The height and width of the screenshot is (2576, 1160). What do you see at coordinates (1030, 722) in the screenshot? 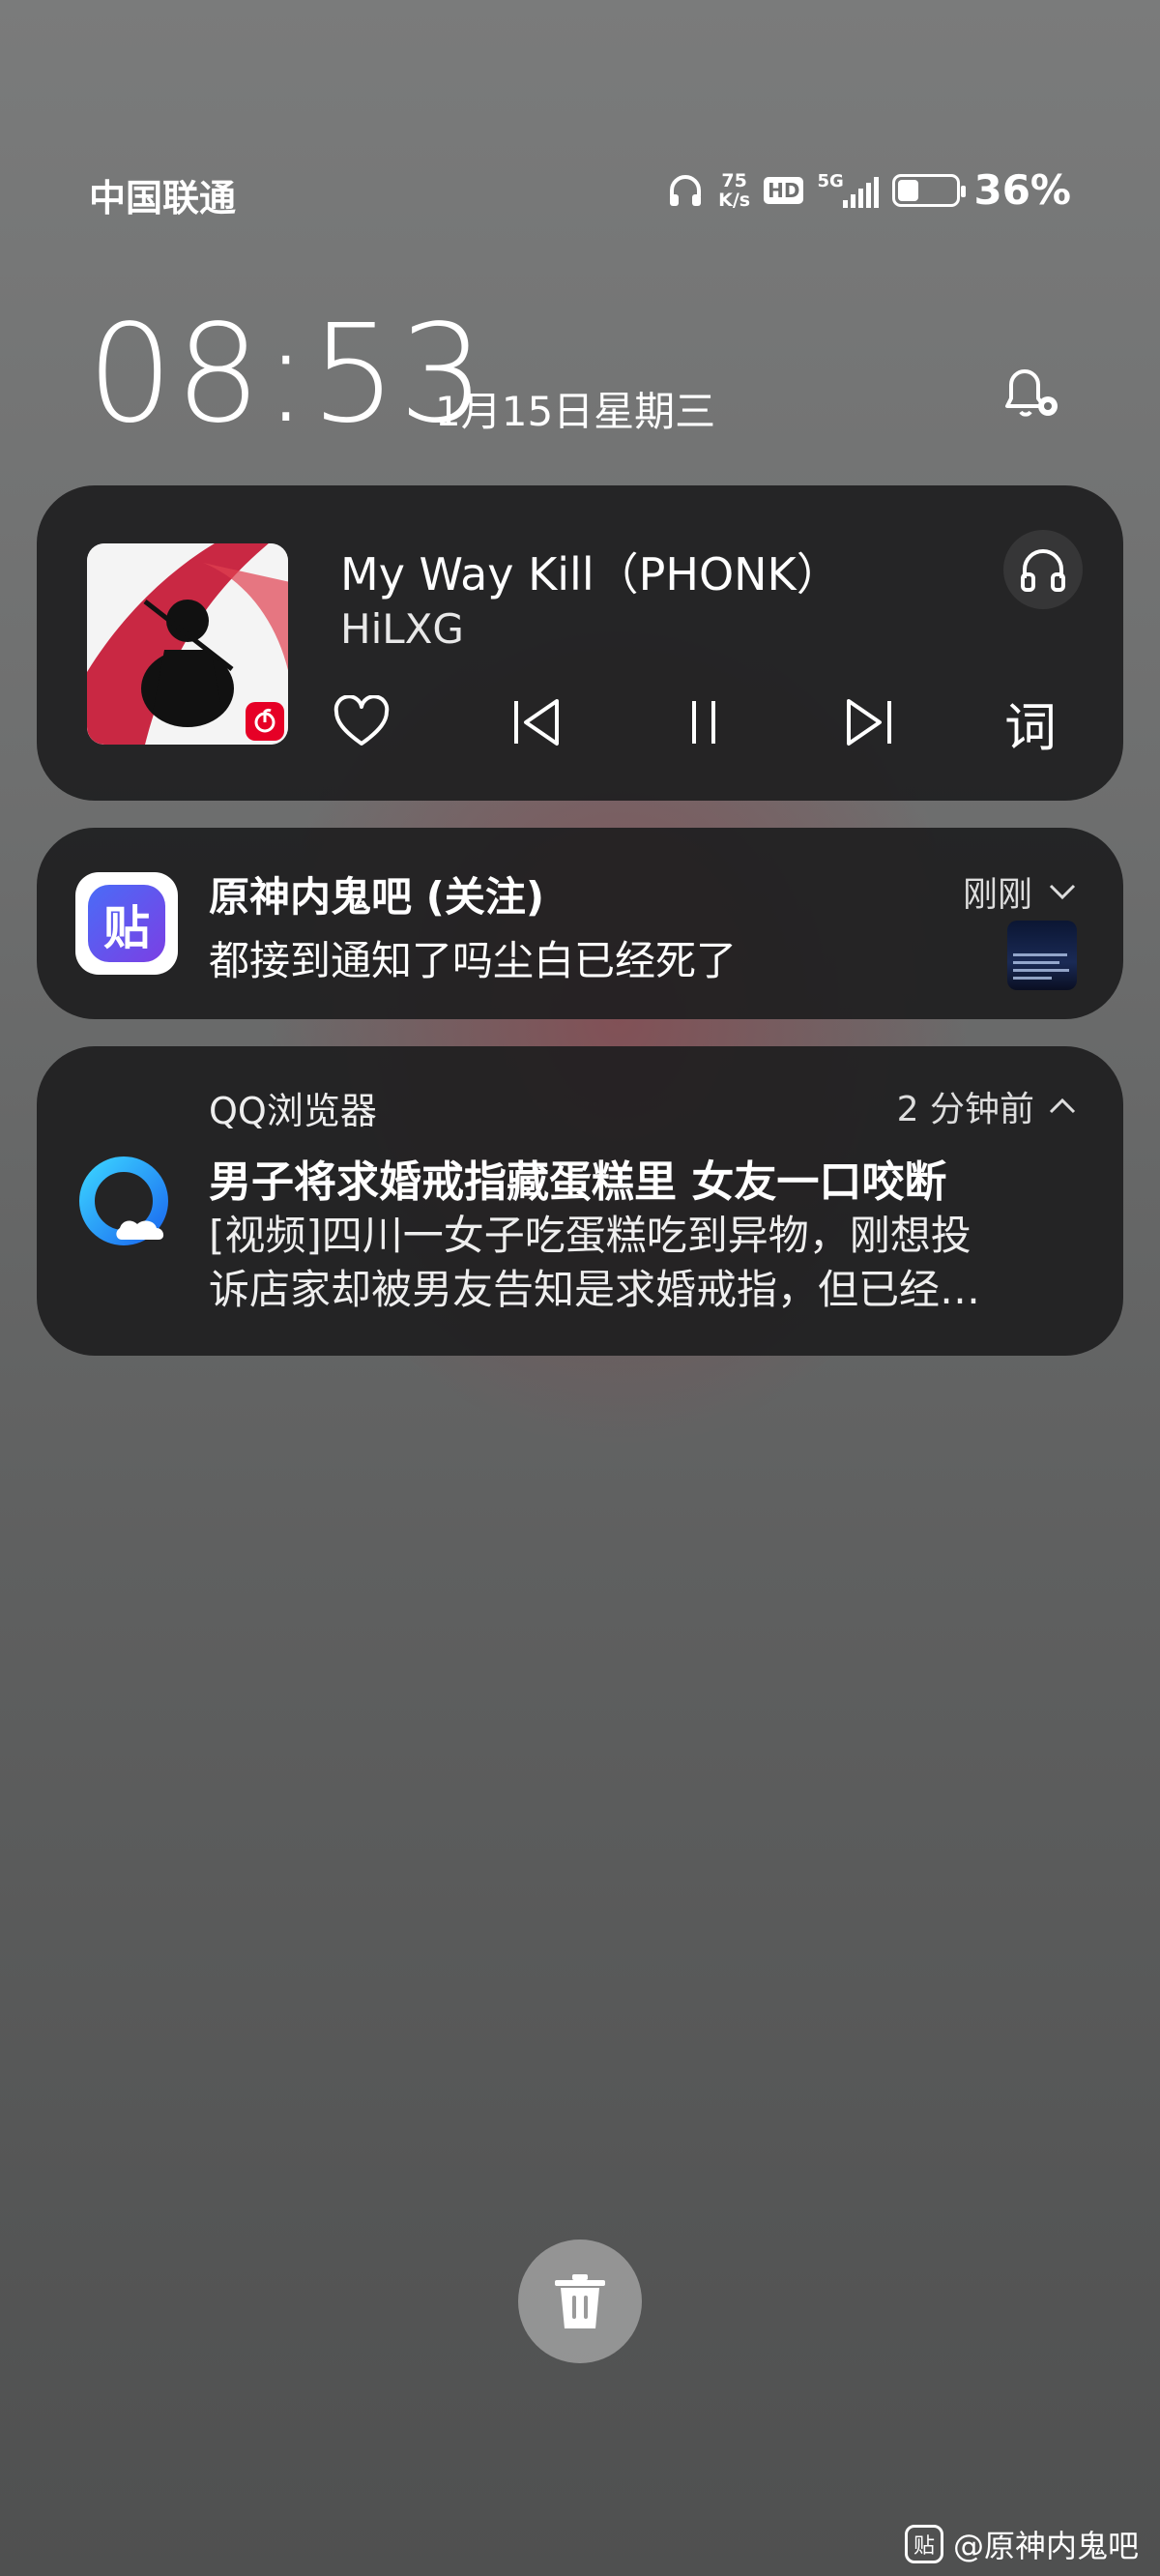
I see `lyrics-button: 词` at bounding box center [1030, 722].